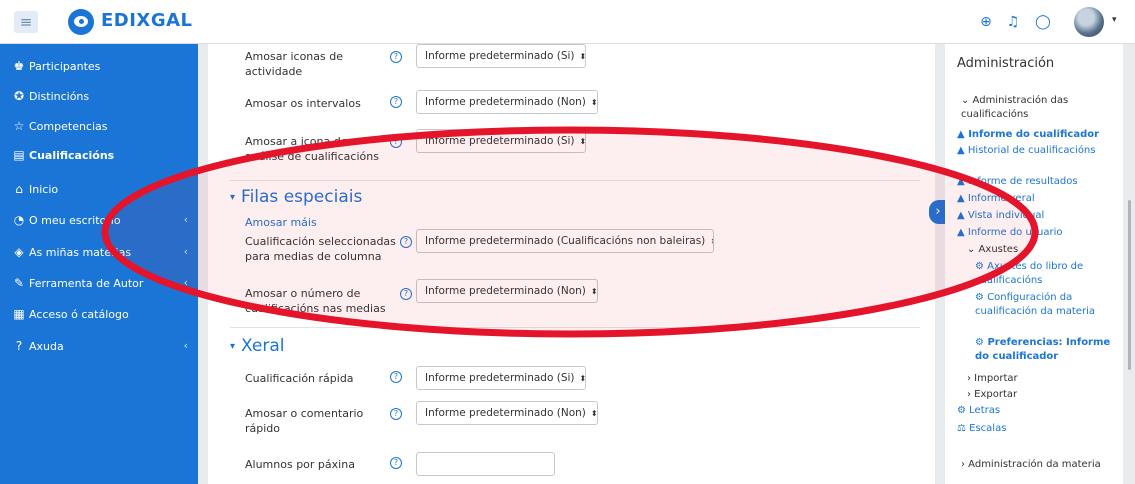  What do you see at coordinates (100, 66) in the screenshot?
I see `sidebar-item-participants: ♚ Participantes` at bounding box center [100, 66].